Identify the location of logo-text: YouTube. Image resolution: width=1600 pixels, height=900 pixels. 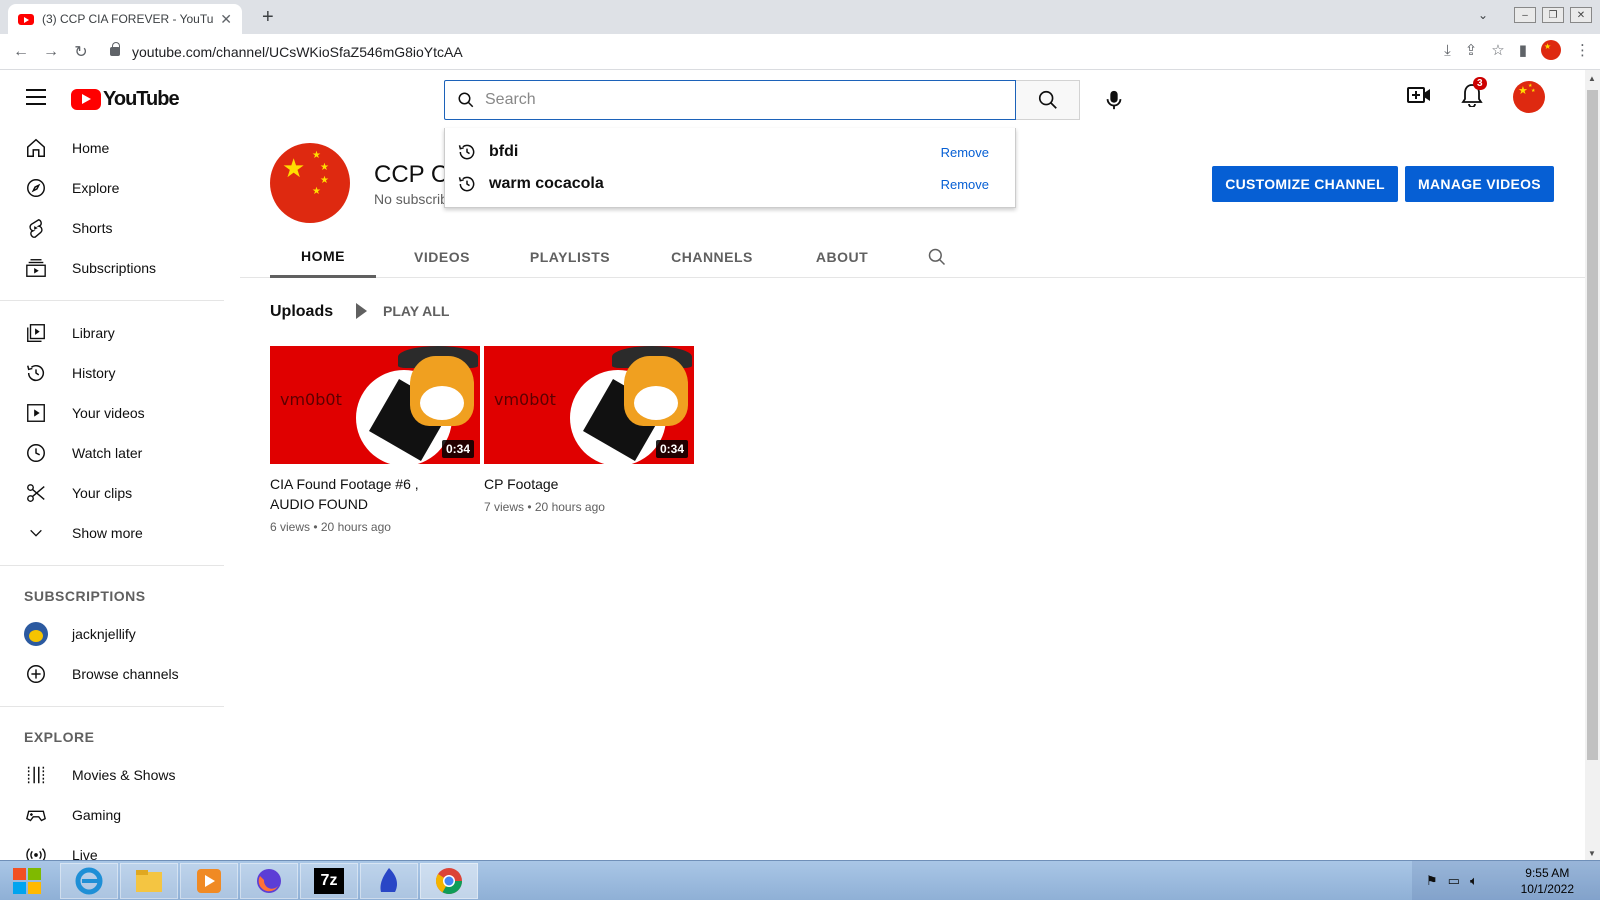
(141, 99).